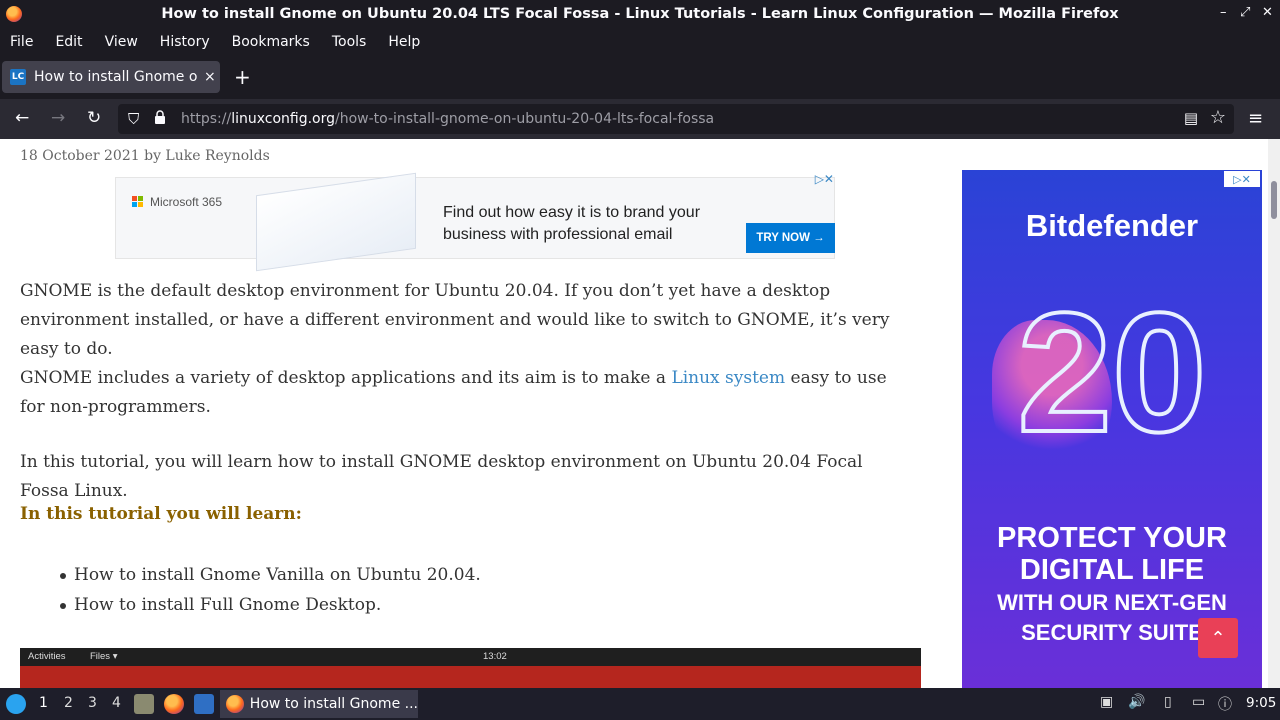  I want to click on ad-slogan-line1: PROTECT YOUR, so click(1112, 538).